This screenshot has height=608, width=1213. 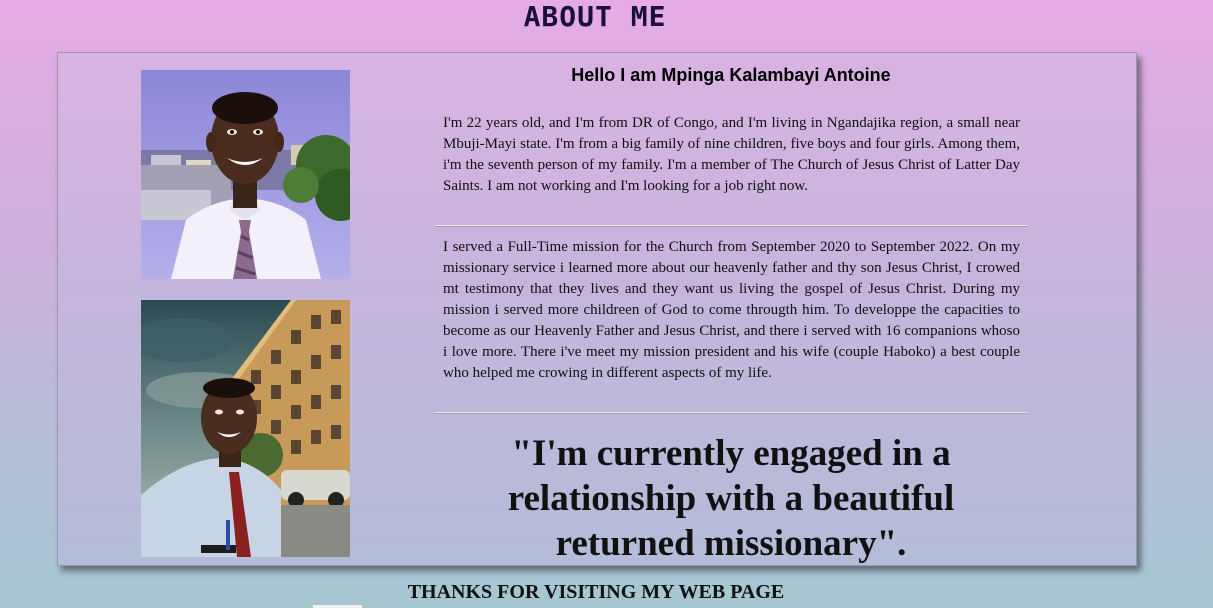 I want to click on greeting-heading: Hello I am Mpinga Kalambayi Antoine, so click(x=731, y=75).